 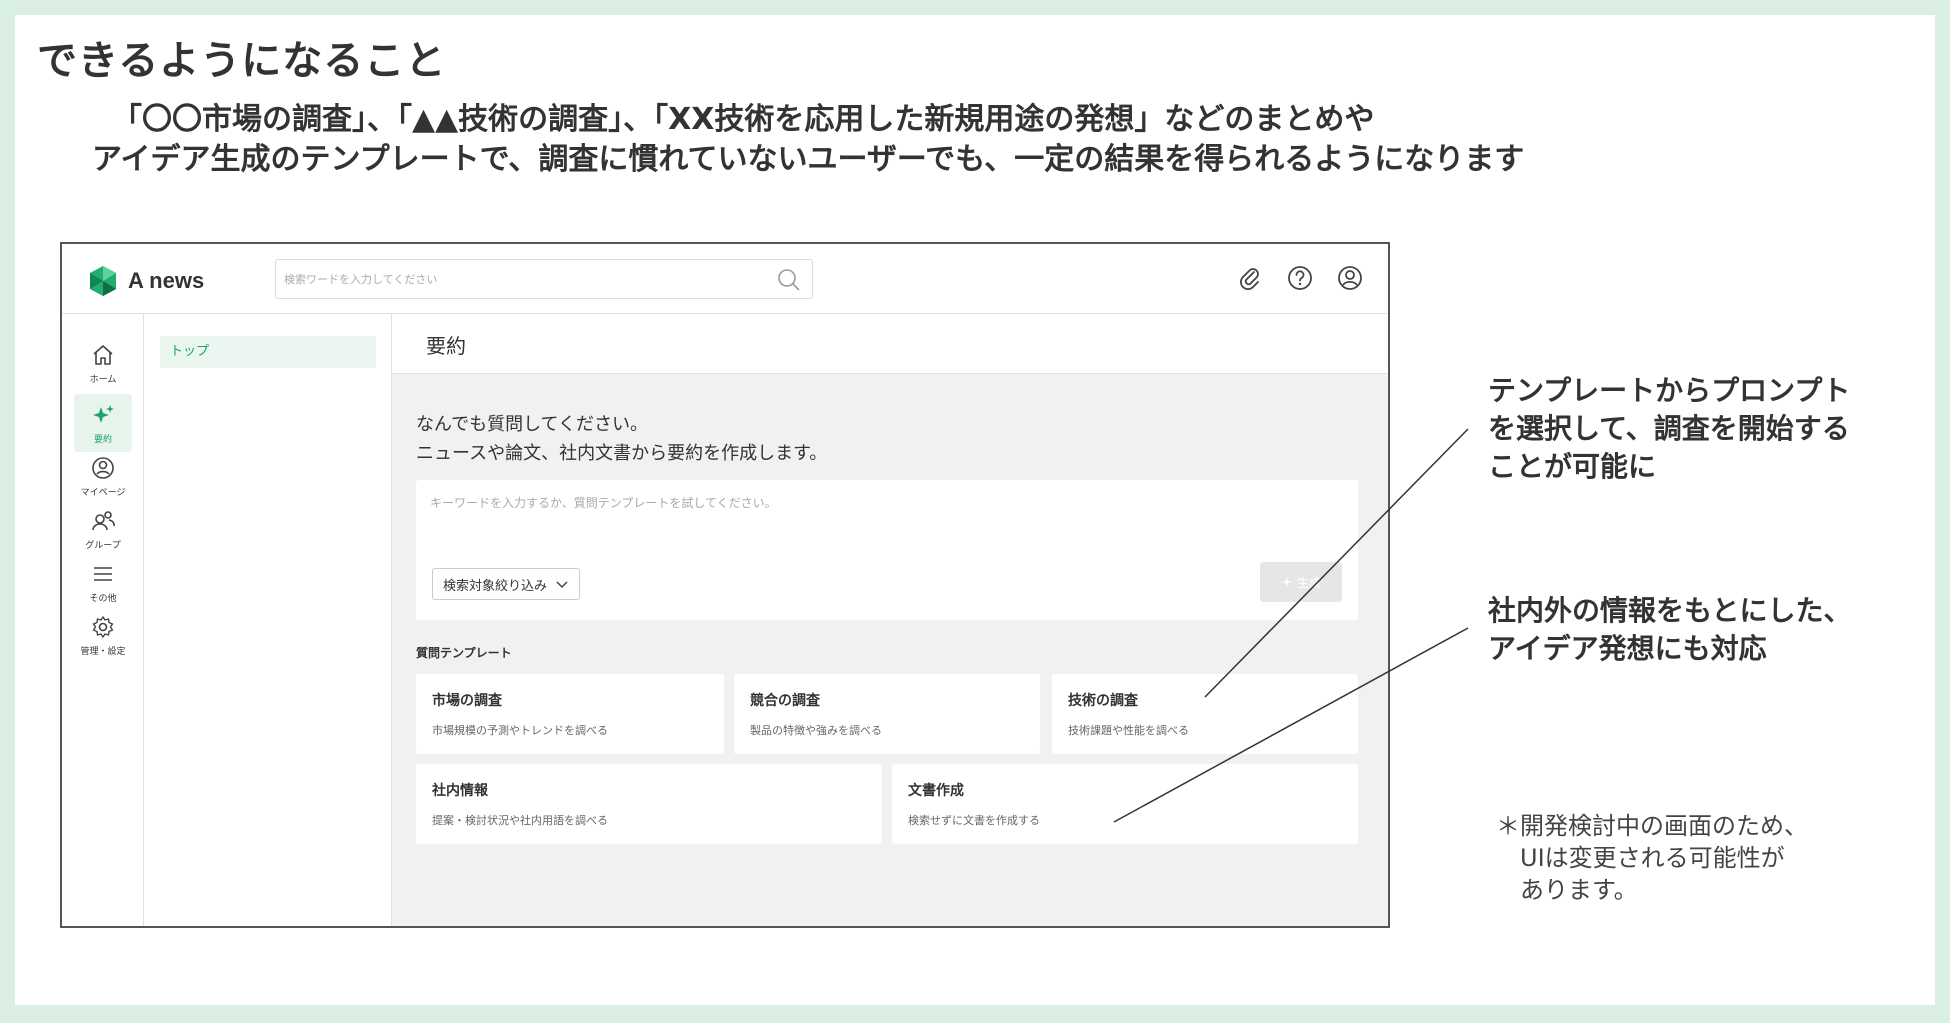 I want to click on nav-item-other: その他, so click(x=103, y=582).